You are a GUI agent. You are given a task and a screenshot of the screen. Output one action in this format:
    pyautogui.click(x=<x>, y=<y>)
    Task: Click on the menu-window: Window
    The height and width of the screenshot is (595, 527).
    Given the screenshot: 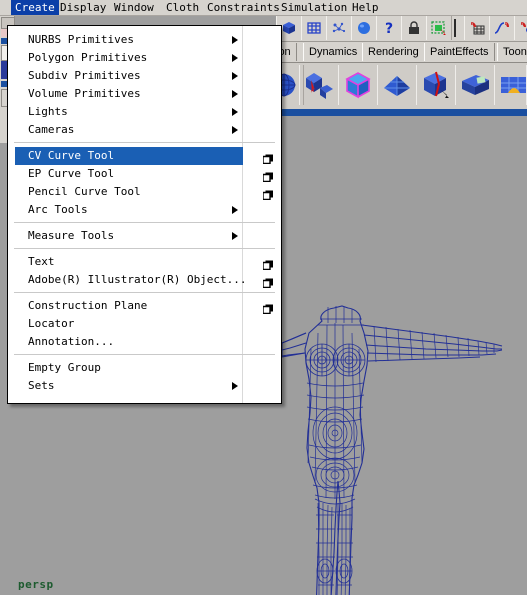 What is the action you would take?
    pyautogui.click(x=134, y=7)
    